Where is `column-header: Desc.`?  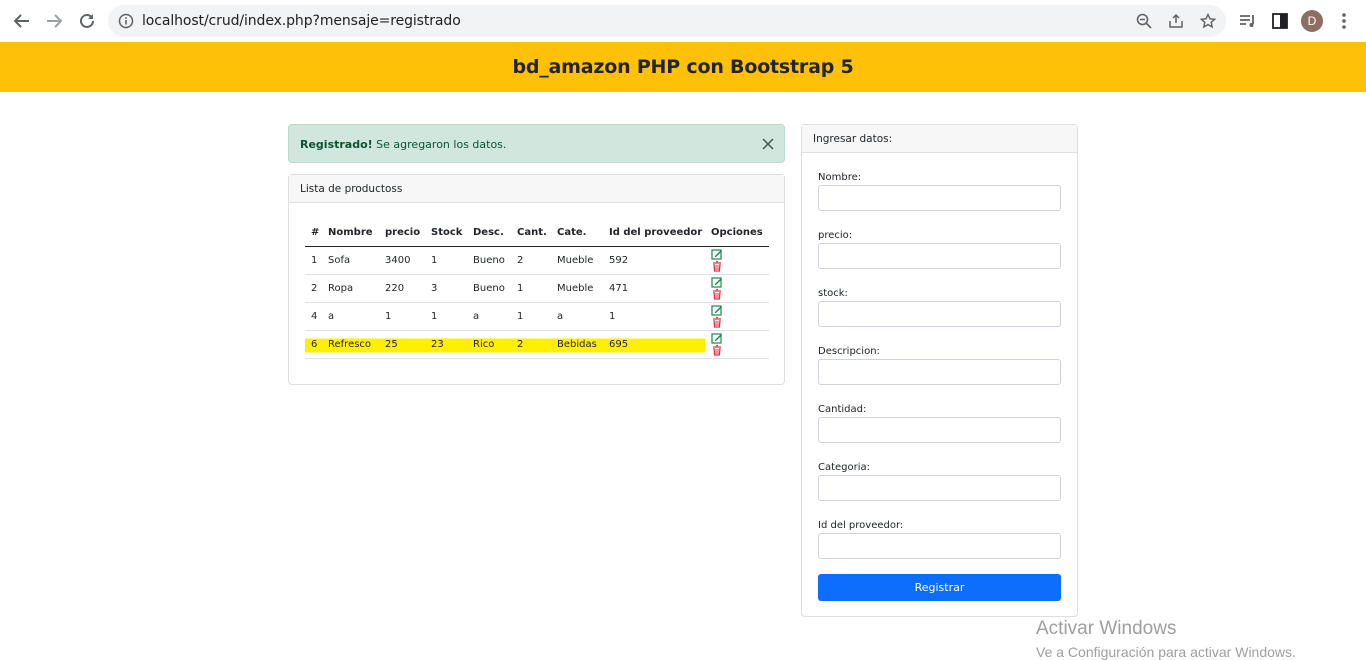
column-header: Desc. is located at coordinates (489, 233).